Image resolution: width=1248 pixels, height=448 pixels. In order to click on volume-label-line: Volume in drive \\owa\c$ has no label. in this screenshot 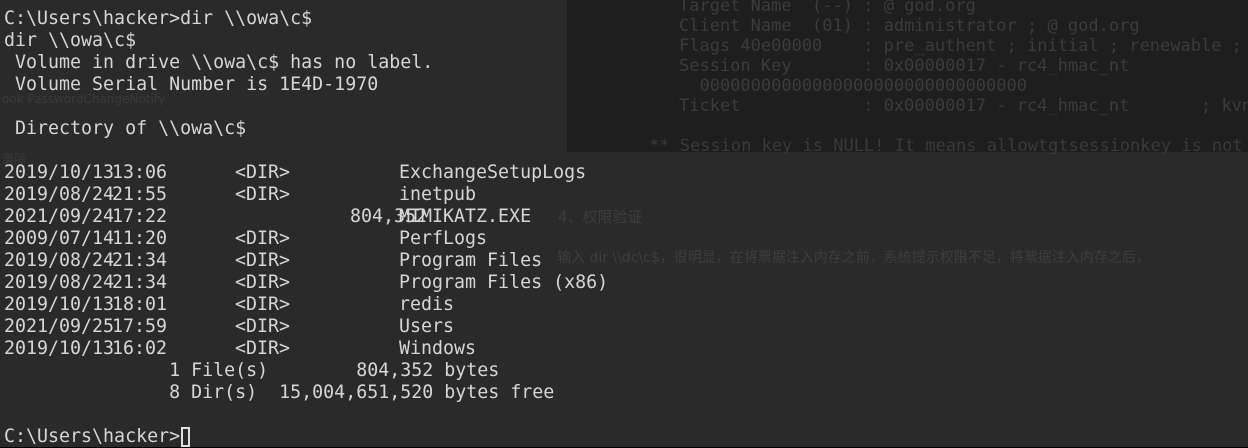, I will do `click(219, 62)`.